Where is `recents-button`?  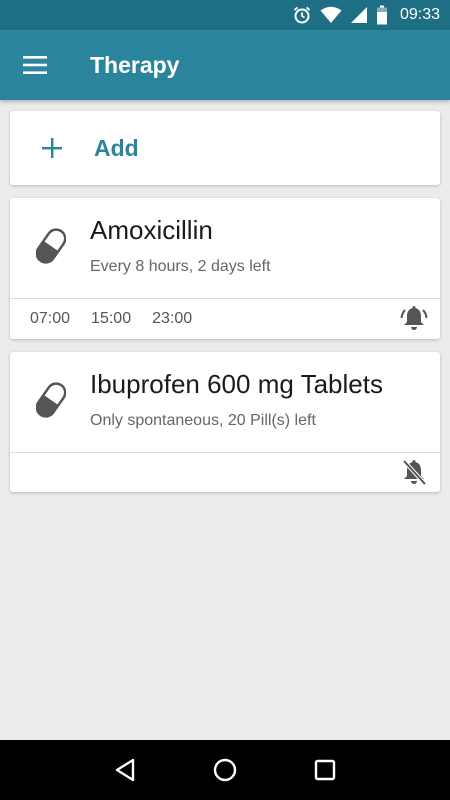
recents-button is located at coordinates (325, 770).